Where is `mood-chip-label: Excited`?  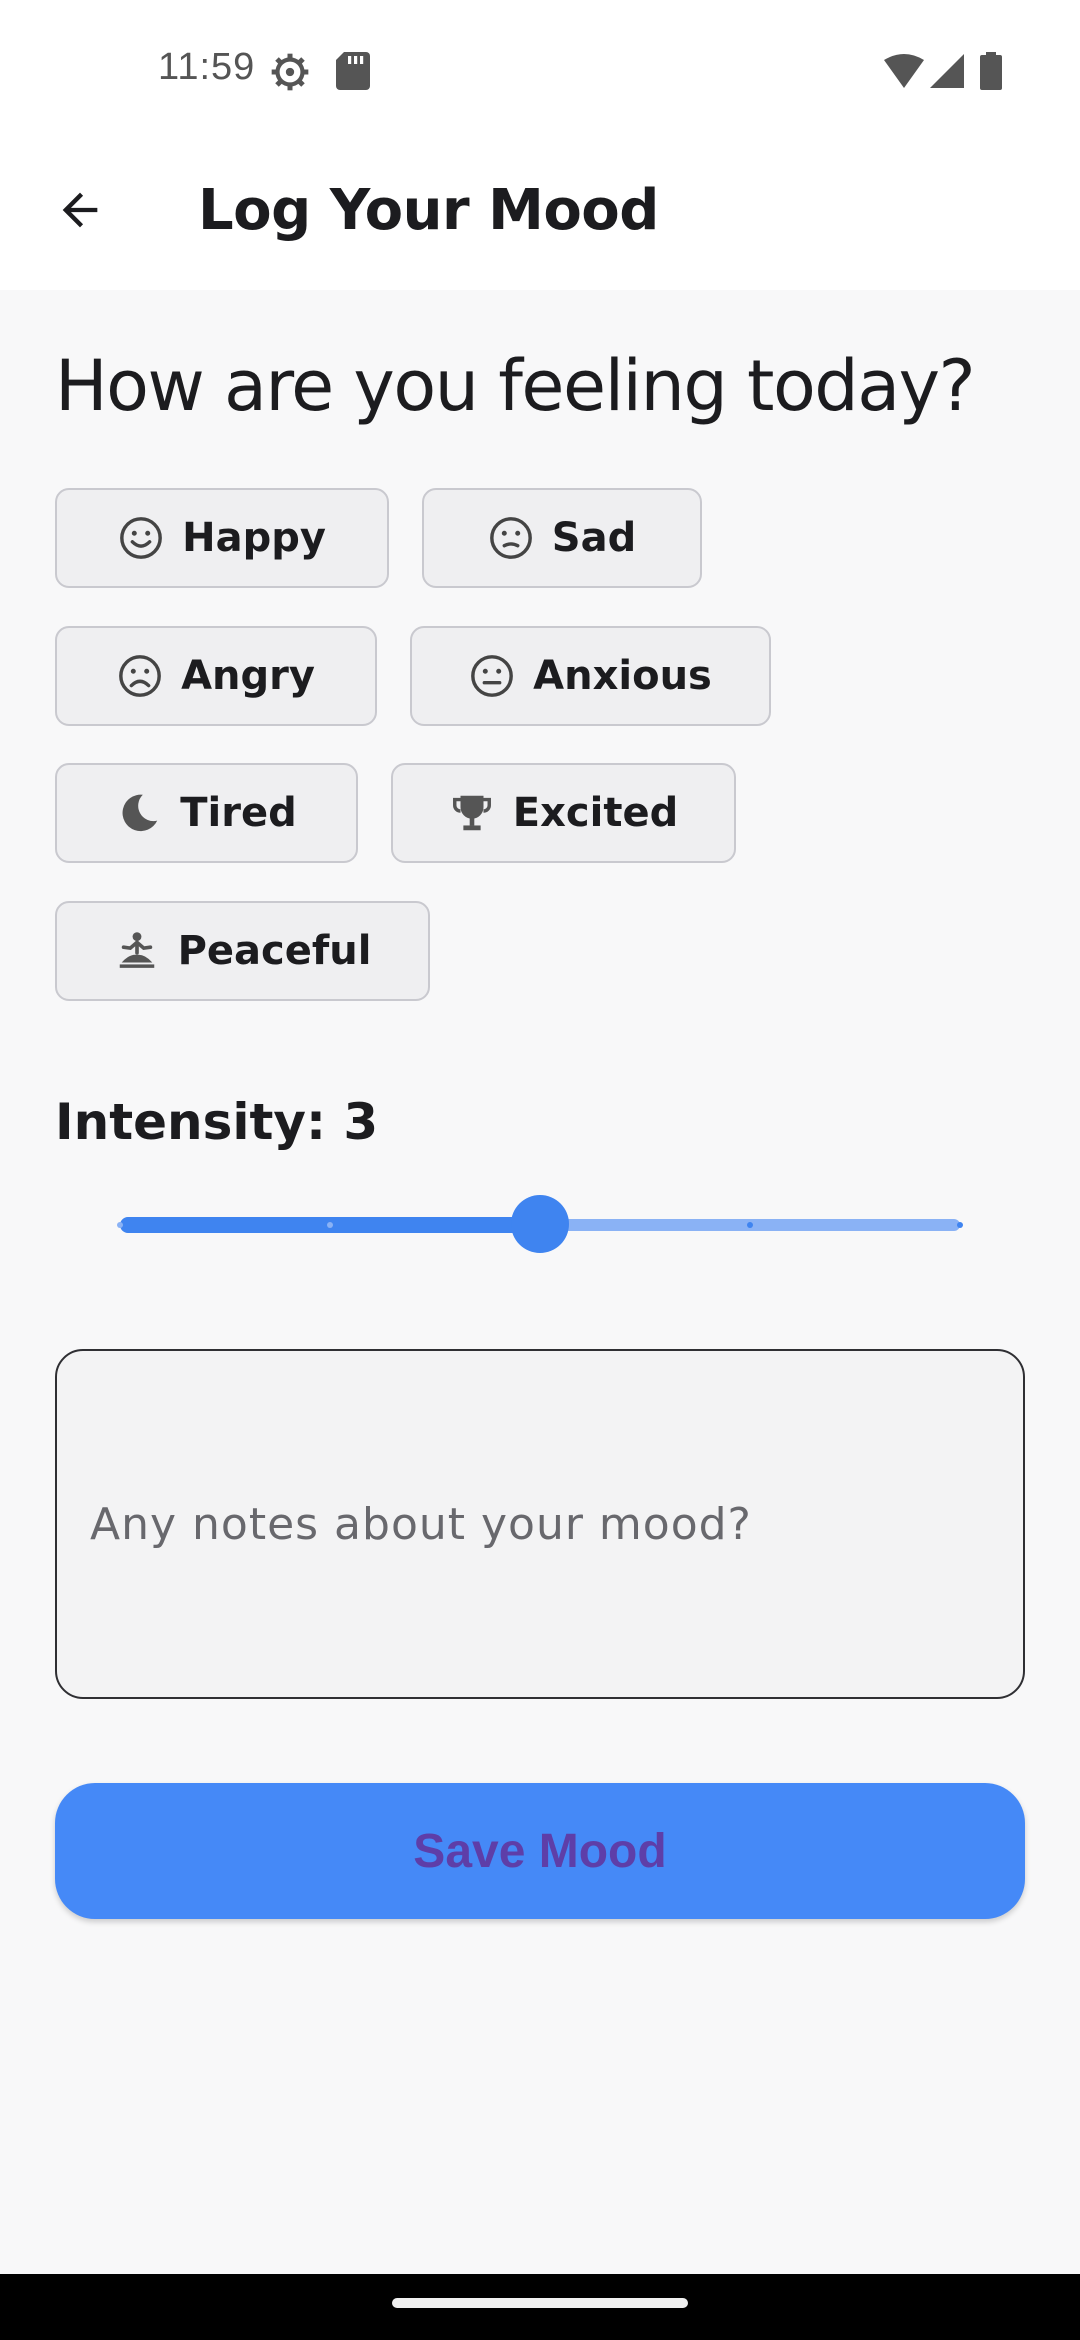
mood-chip-label: Excited is located at coordinates (595, 813).